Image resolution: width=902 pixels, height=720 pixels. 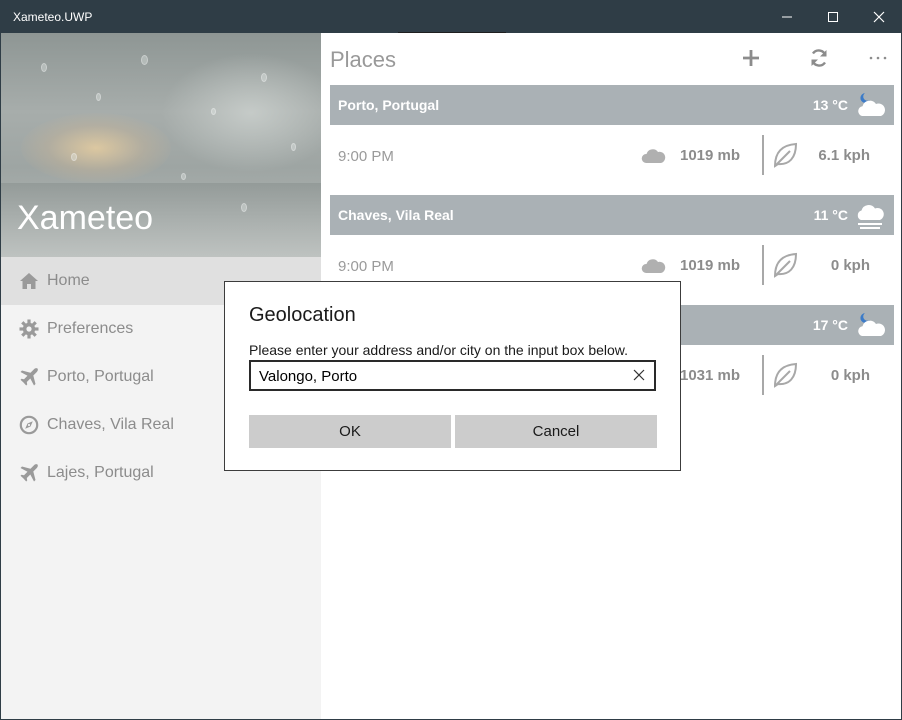 What do you see at coordinates (870, 217) in the screenshot?
I see `fog-icon` at bounding box center [870, 217].